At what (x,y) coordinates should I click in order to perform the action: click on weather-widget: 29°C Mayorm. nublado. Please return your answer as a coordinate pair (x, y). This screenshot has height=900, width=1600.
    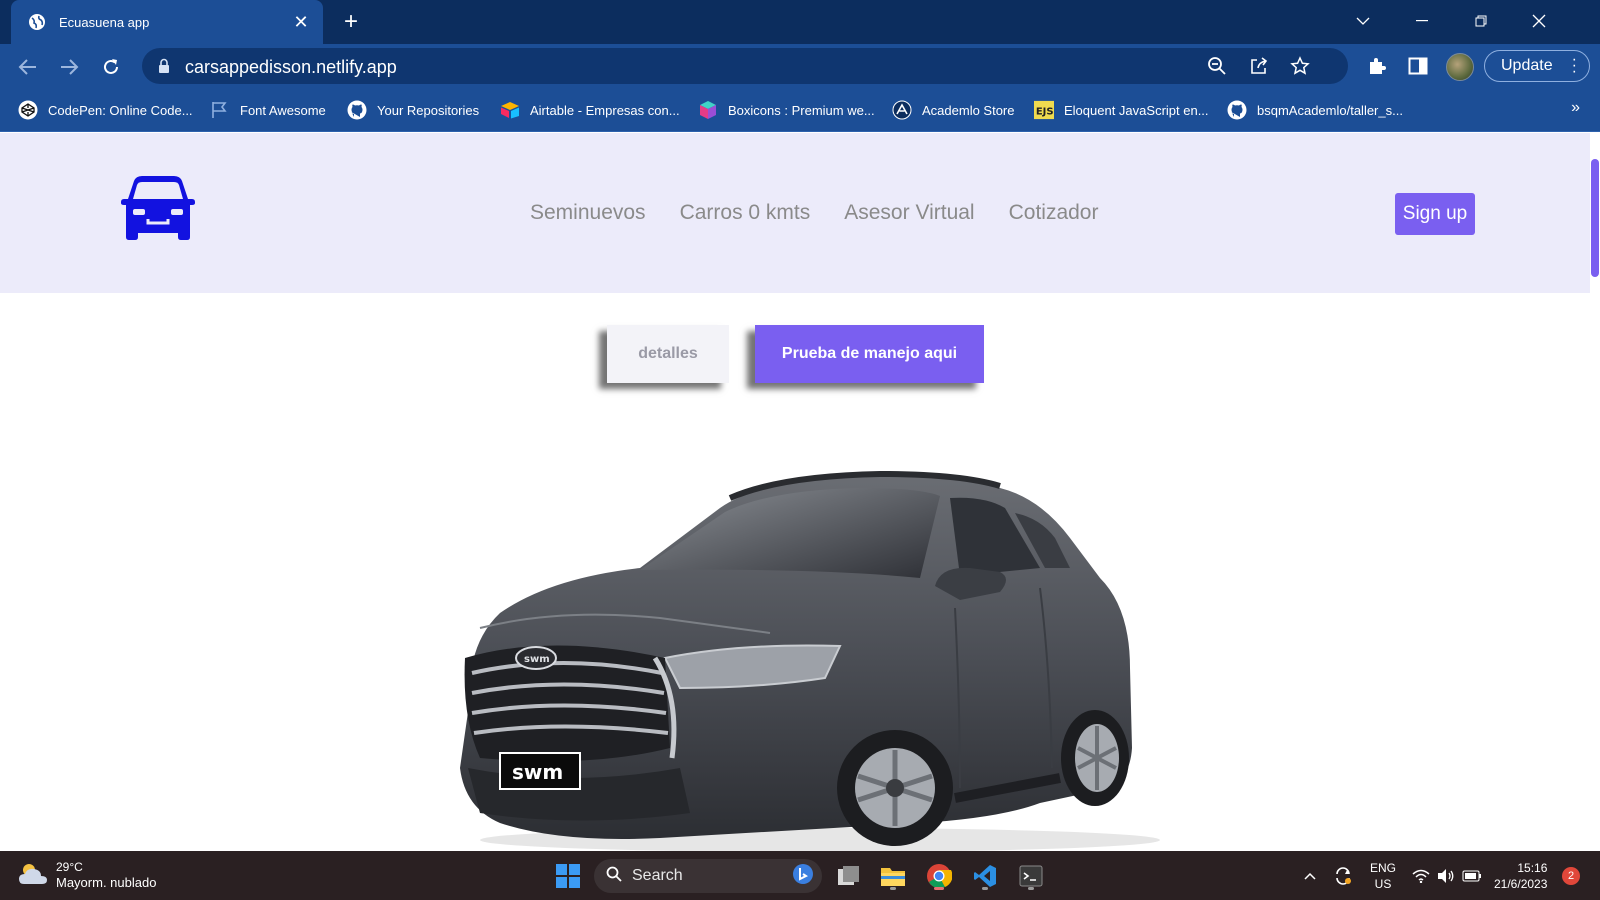
    Looking at the image, I should click on (87, 875).